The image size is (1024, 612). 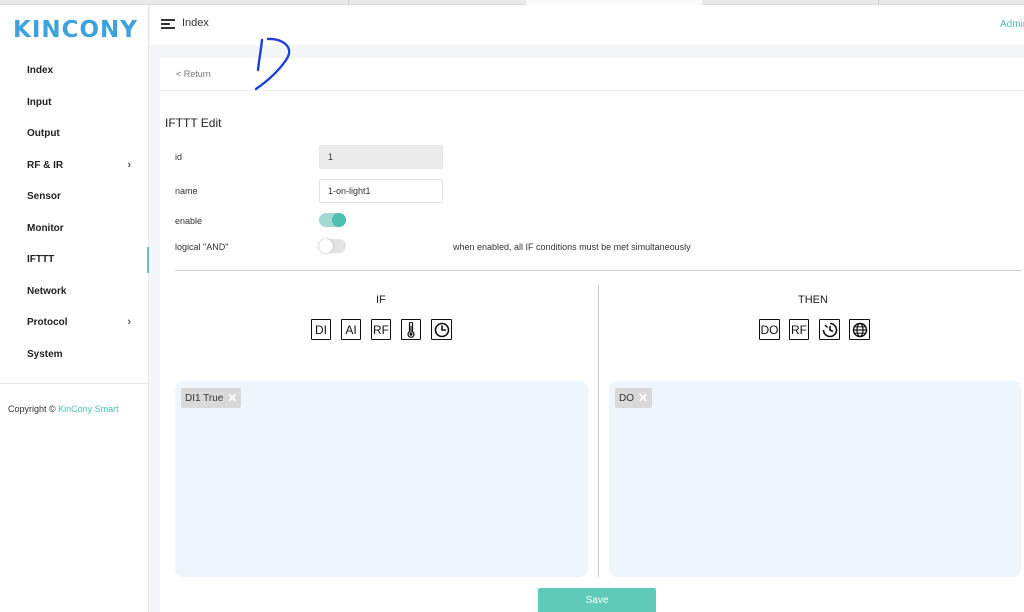 What do you see at coordinates (168, 24) in the screenshot?
I see `menu-fold-icon` at bounding box center [168, 24].